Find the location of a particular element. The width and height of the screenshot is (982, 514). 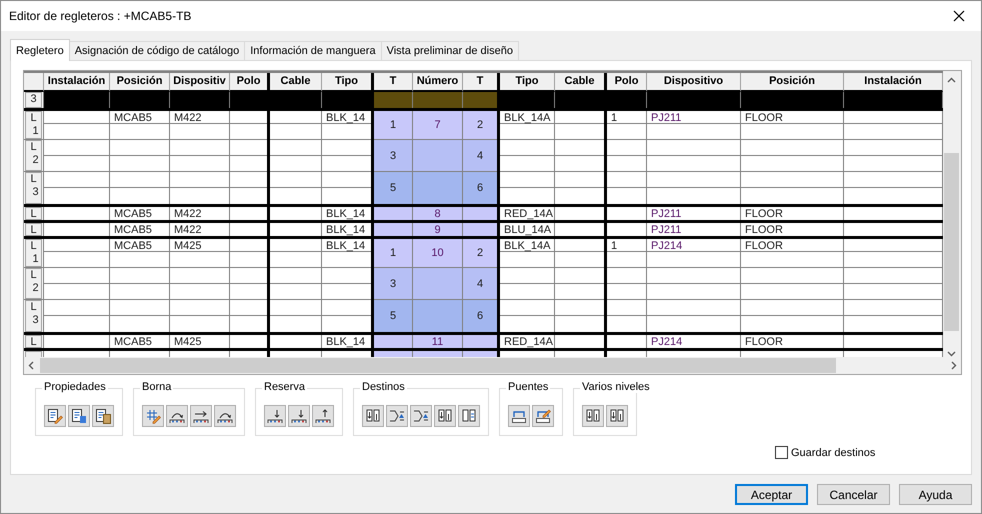

row-header: 3 is located at coordinates (33, 100).